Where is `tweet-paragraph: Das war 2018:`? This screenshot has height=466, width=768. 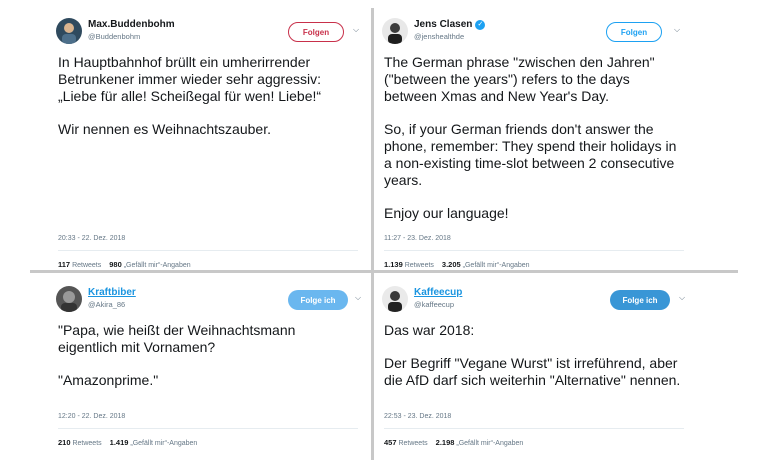 tweet-paragraph: Das war 2018: is located at coordinates (429, 330).